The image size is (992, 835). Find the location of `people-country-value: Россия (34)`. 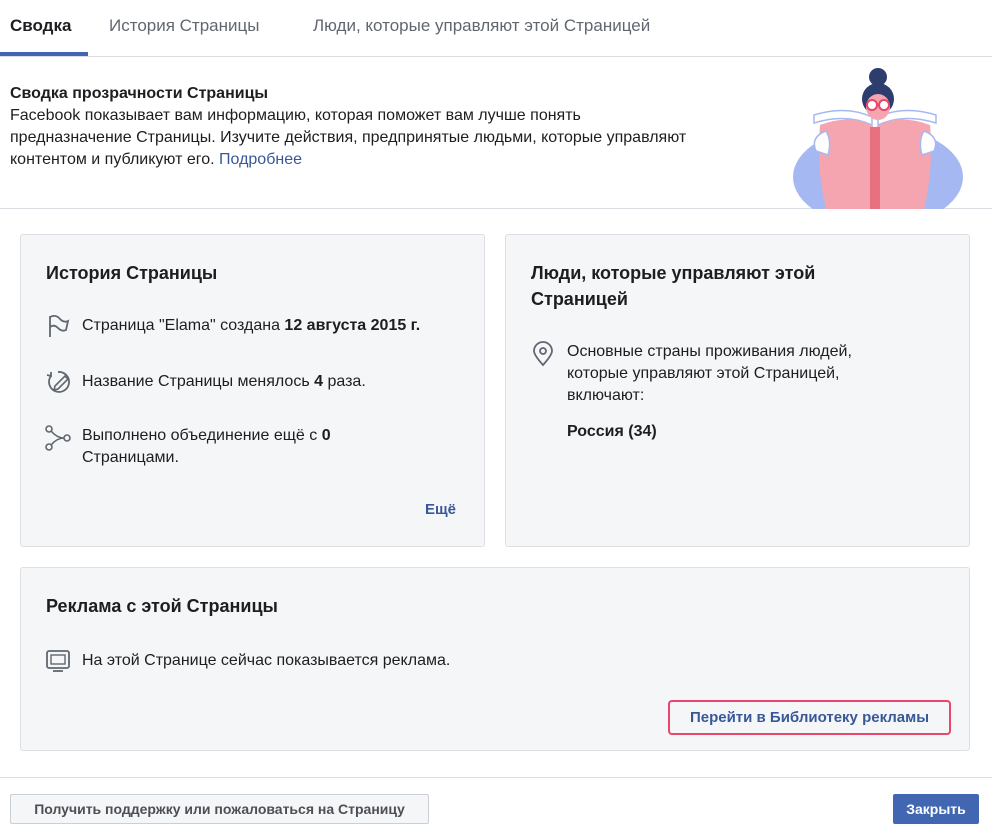

people-country-value: Россия (34) is located at coordinates (612, 431).